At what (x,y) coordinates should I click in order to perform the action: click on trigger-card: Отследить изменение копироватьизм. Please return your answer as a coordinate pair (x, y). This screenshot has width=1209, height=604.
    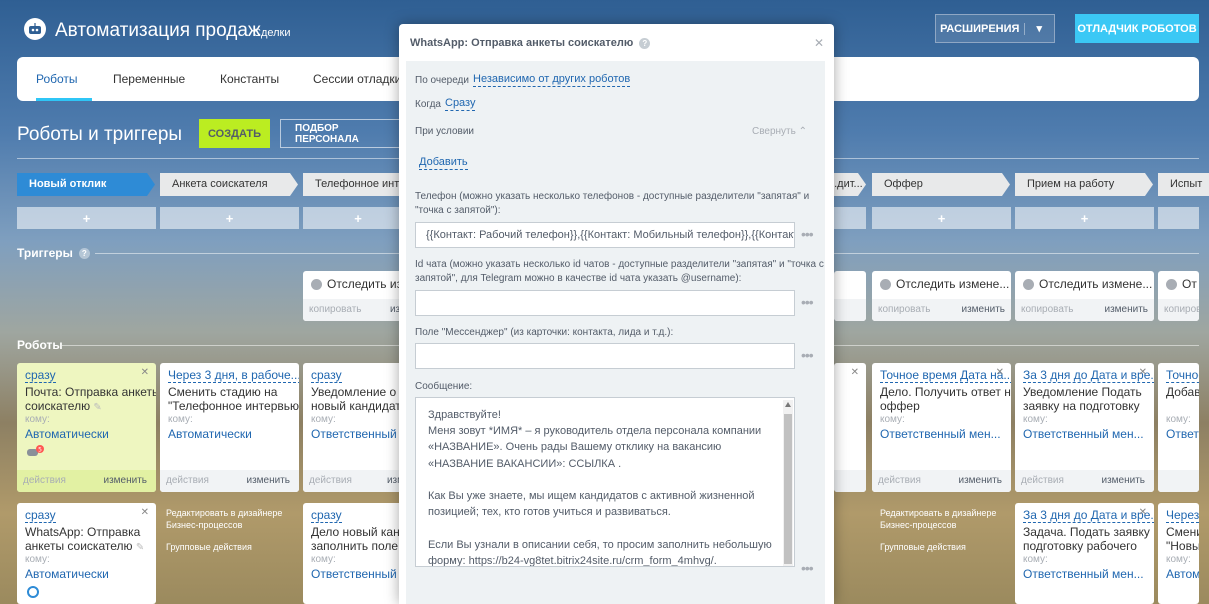
    Looking at the image, I should click on (358, 296).